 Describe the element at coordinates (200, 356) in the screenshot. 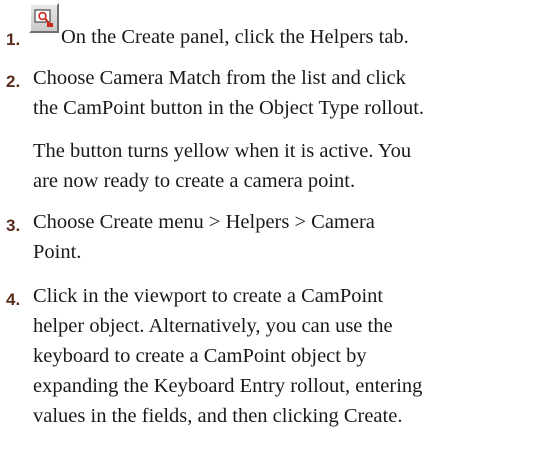

I see `step-line: keyboard to create a CamPoint object by` at that location.